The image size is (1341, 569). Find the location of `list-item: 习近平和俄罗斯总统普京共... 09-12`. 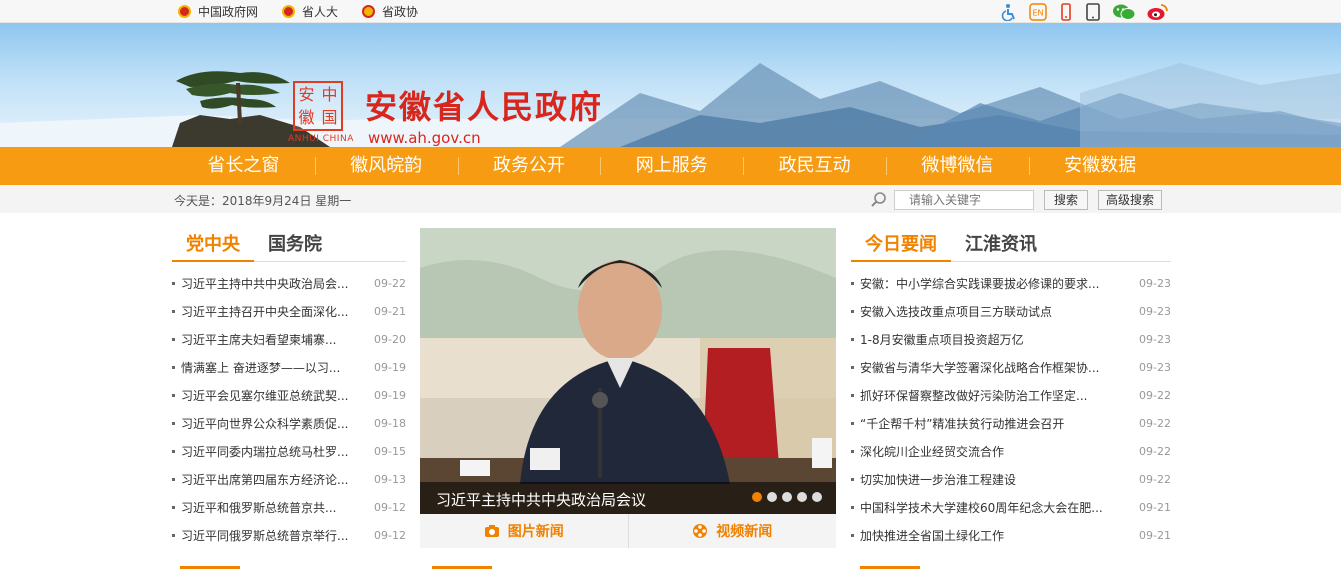

list-item: 习近平和俄罗斯总统普京共... 09-12 is located at coordinates (289, 507).